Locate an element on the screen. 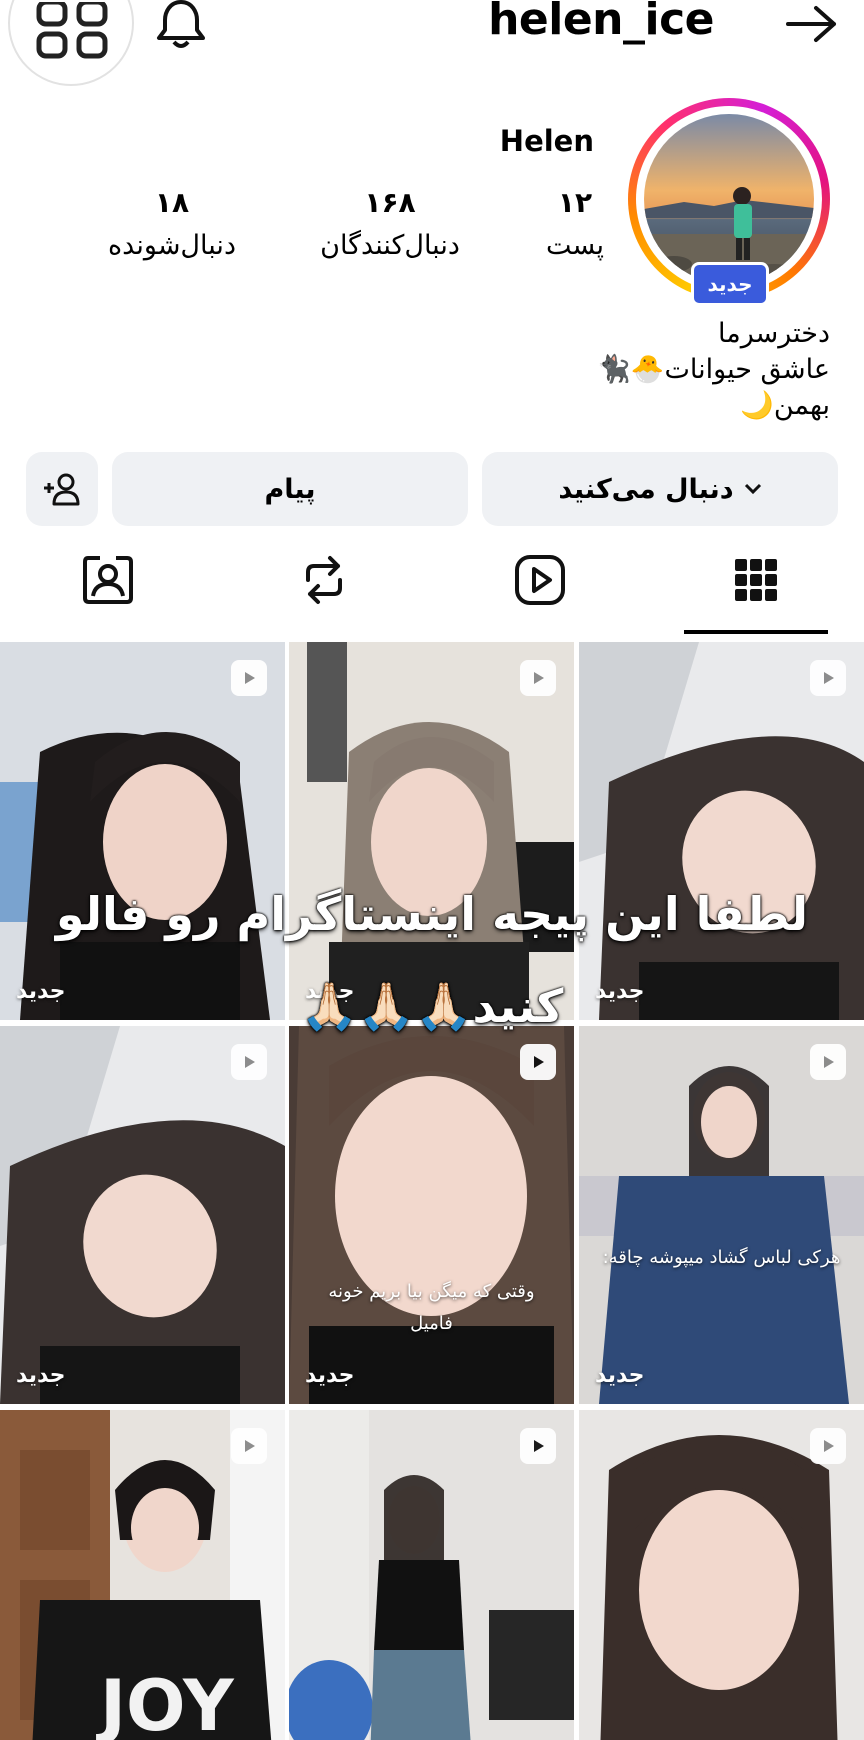 This screenshot has width=864, height=1740. overlay-line: کنید🙏🏻🙏🏻🙏🏻 is located at coordinates (432, 1006).